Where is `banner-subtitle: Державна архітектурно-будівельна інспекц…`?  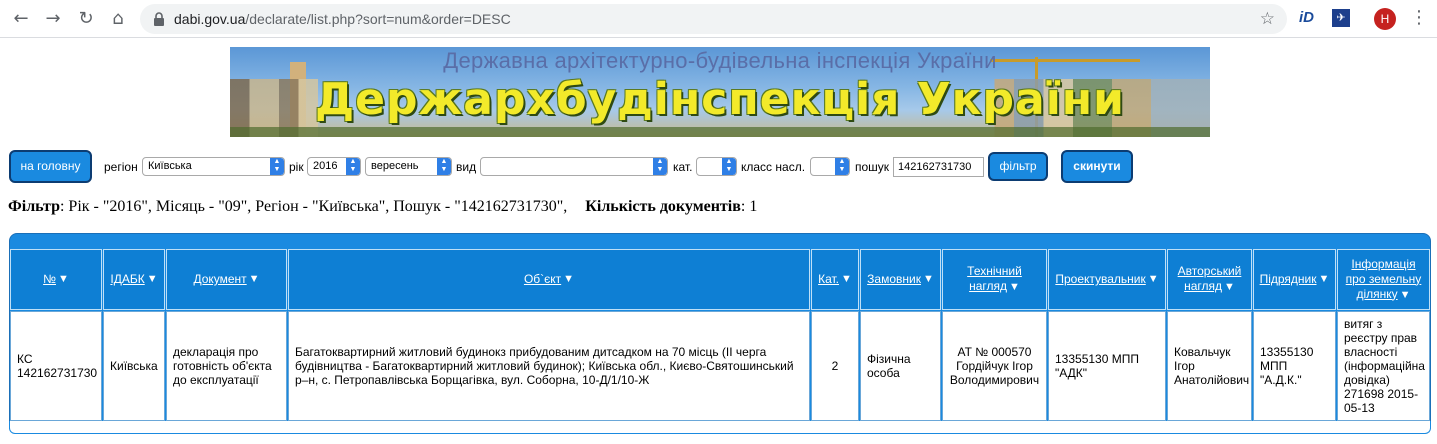 banner-subtitle: Державна архітектурно-будівельна інспекц… is located at coordinates (720, 60).